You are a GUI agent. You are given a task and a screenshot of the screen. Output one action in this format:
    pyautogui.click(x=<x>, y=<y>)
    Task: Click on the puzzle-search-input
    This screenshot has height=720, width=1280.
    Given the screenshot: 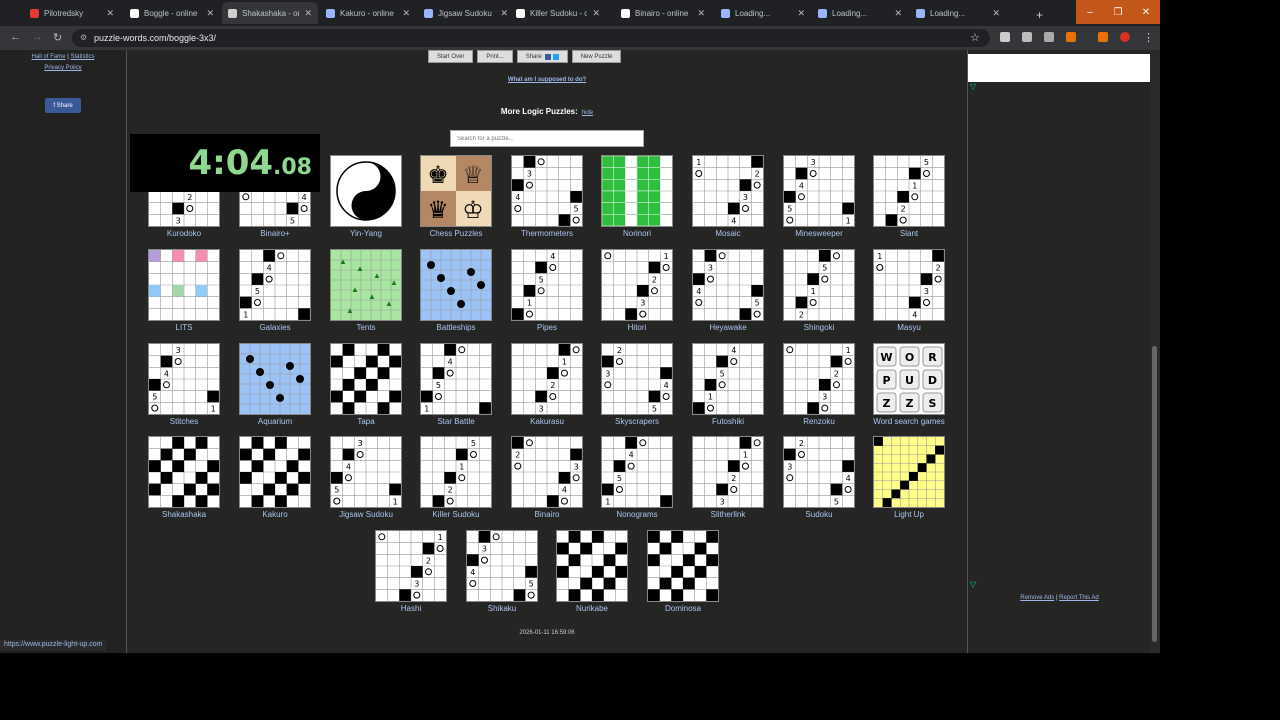 What is the action you would take?
    pyautogui.click(x=547, y=138)
    